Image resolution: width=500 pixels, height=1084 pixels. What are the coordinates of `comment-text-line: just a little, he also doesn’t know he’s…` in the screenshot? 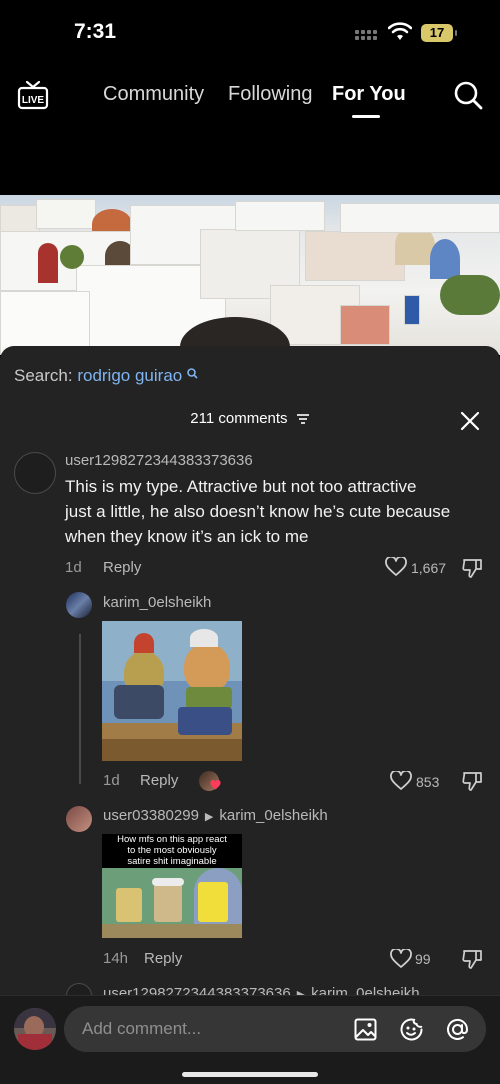 It's located at (258, 511).